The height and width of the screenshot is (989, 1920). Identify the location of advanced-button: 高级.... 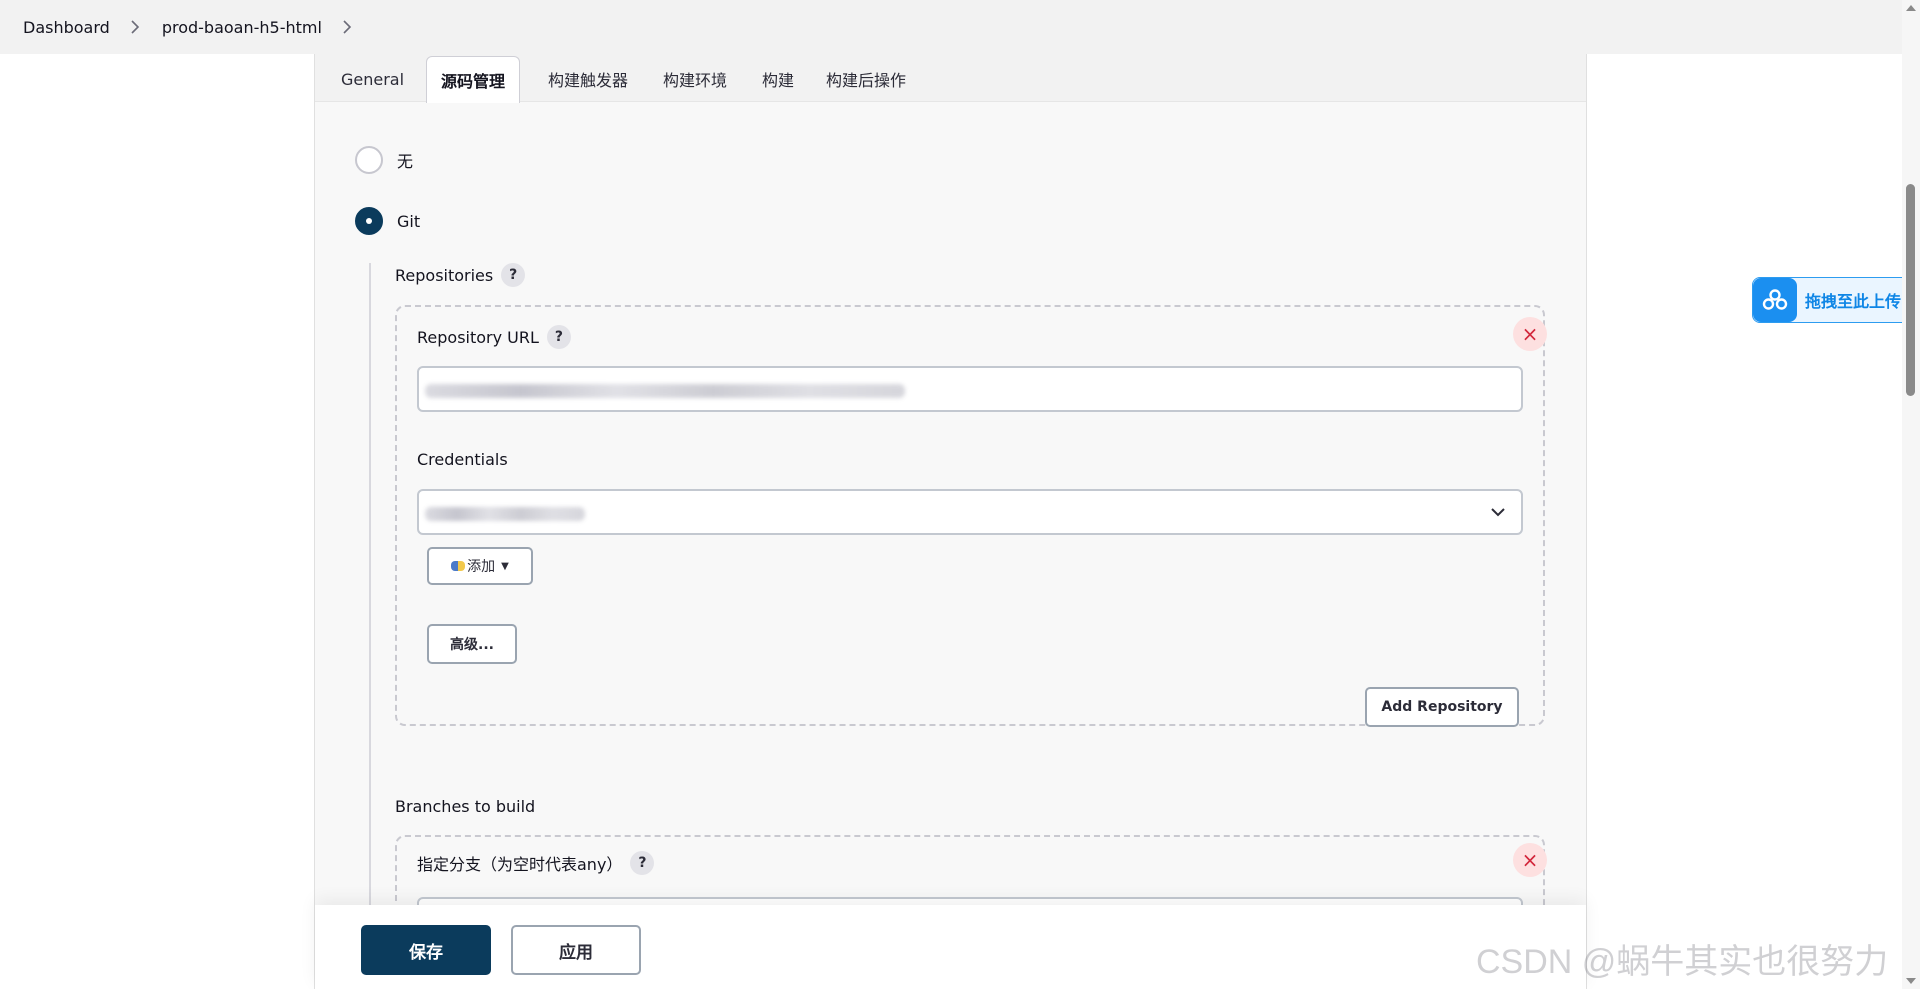
(472, 644).